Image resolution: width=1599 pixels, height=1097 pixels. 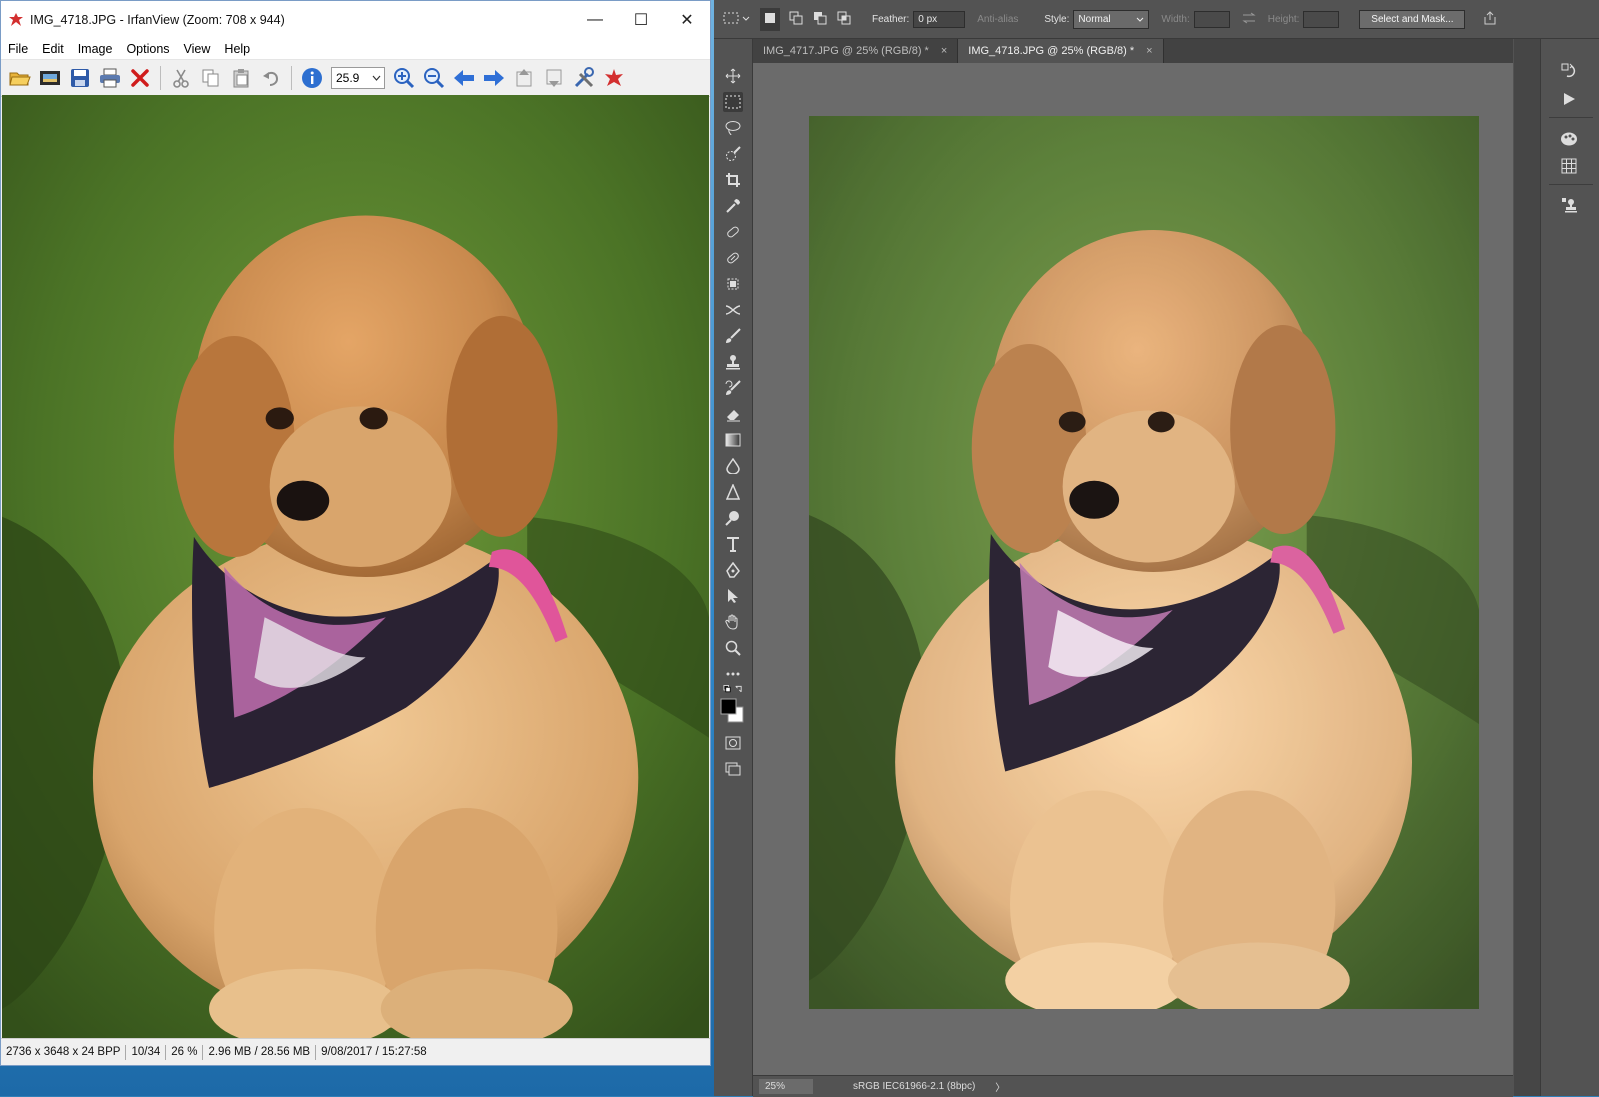 I want to click on status-zoom-field: 25%, so click(x=786, y=1086).